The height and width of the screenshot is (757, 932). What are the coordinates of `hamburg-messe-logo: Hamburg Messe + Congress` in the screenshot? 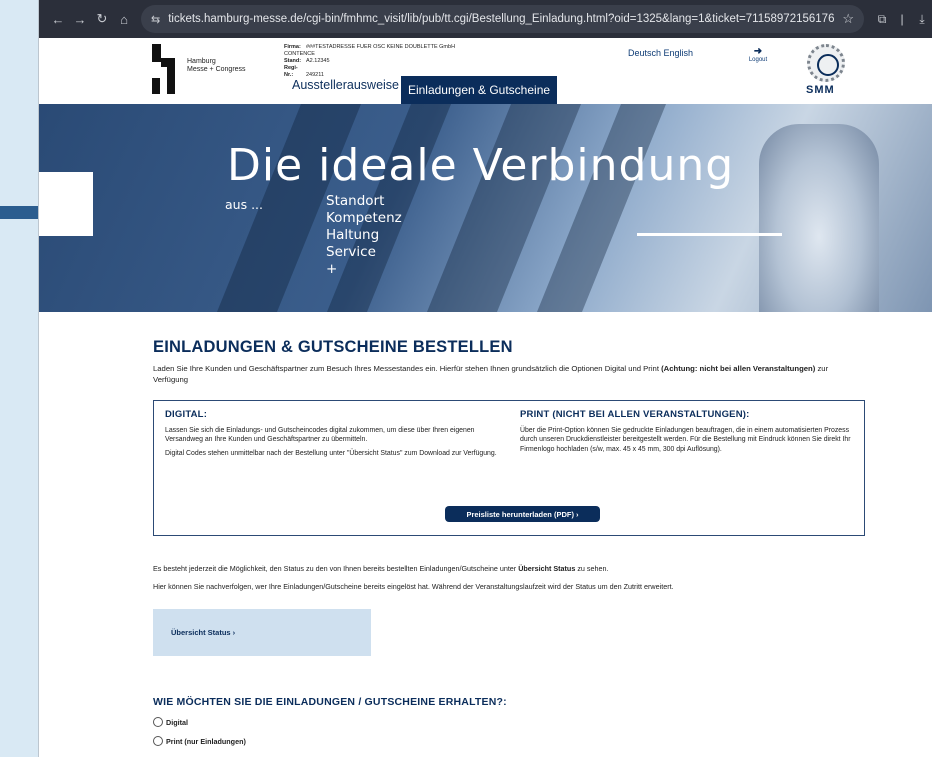 It's located at (207, 69).